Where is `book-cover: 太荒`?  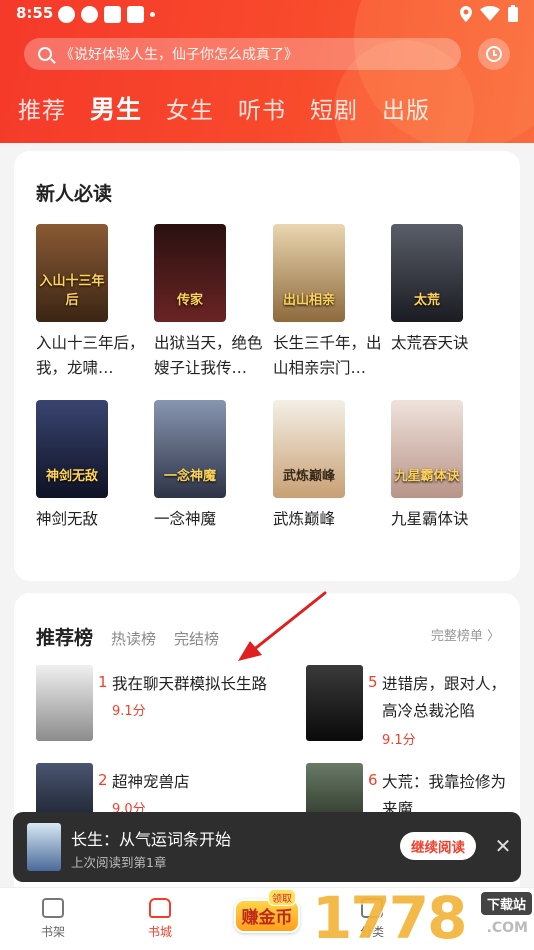
book-cover: 太荒 is located at coordinates (427, 273).